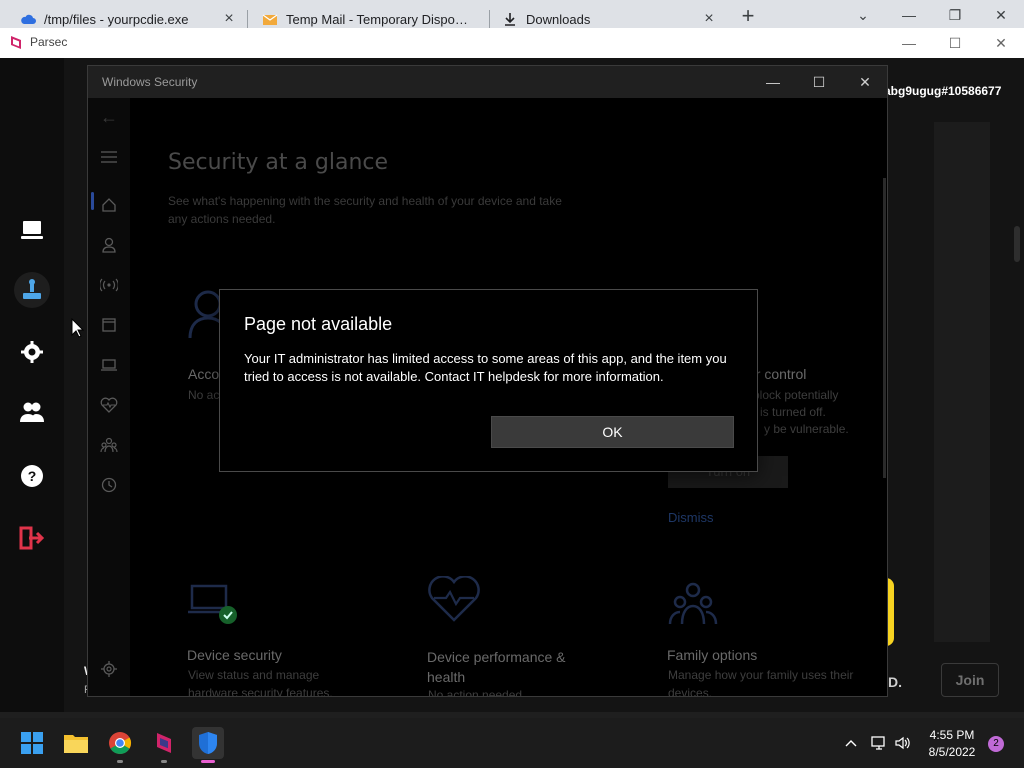 The height and width of the screenshot is (768, 1024). I want to click on page-title: Security at a glance, so click(278, 162).